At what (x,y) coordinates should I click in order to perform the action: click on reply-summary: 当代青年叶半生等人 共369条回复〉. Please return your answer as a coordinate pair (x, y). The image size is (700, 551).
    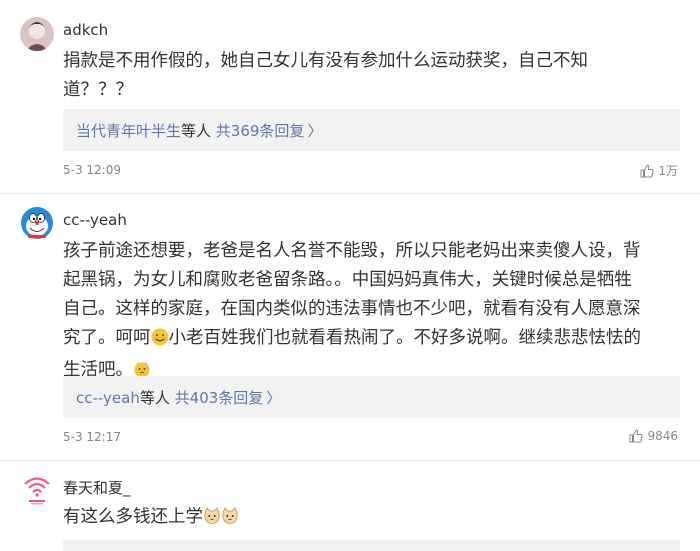
    Looking at the image, I should click on (371, 130).